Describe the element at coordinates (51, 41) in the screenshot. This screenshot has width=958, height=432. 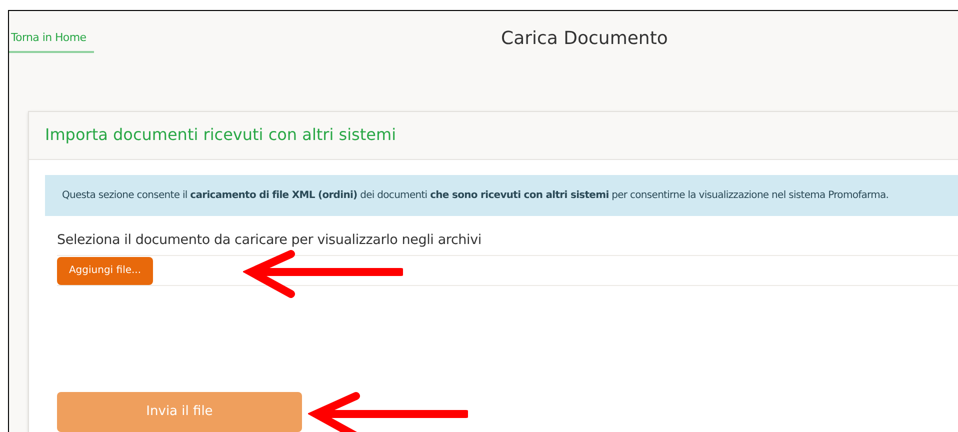
I see `home-link: Torna in Home` at that location.